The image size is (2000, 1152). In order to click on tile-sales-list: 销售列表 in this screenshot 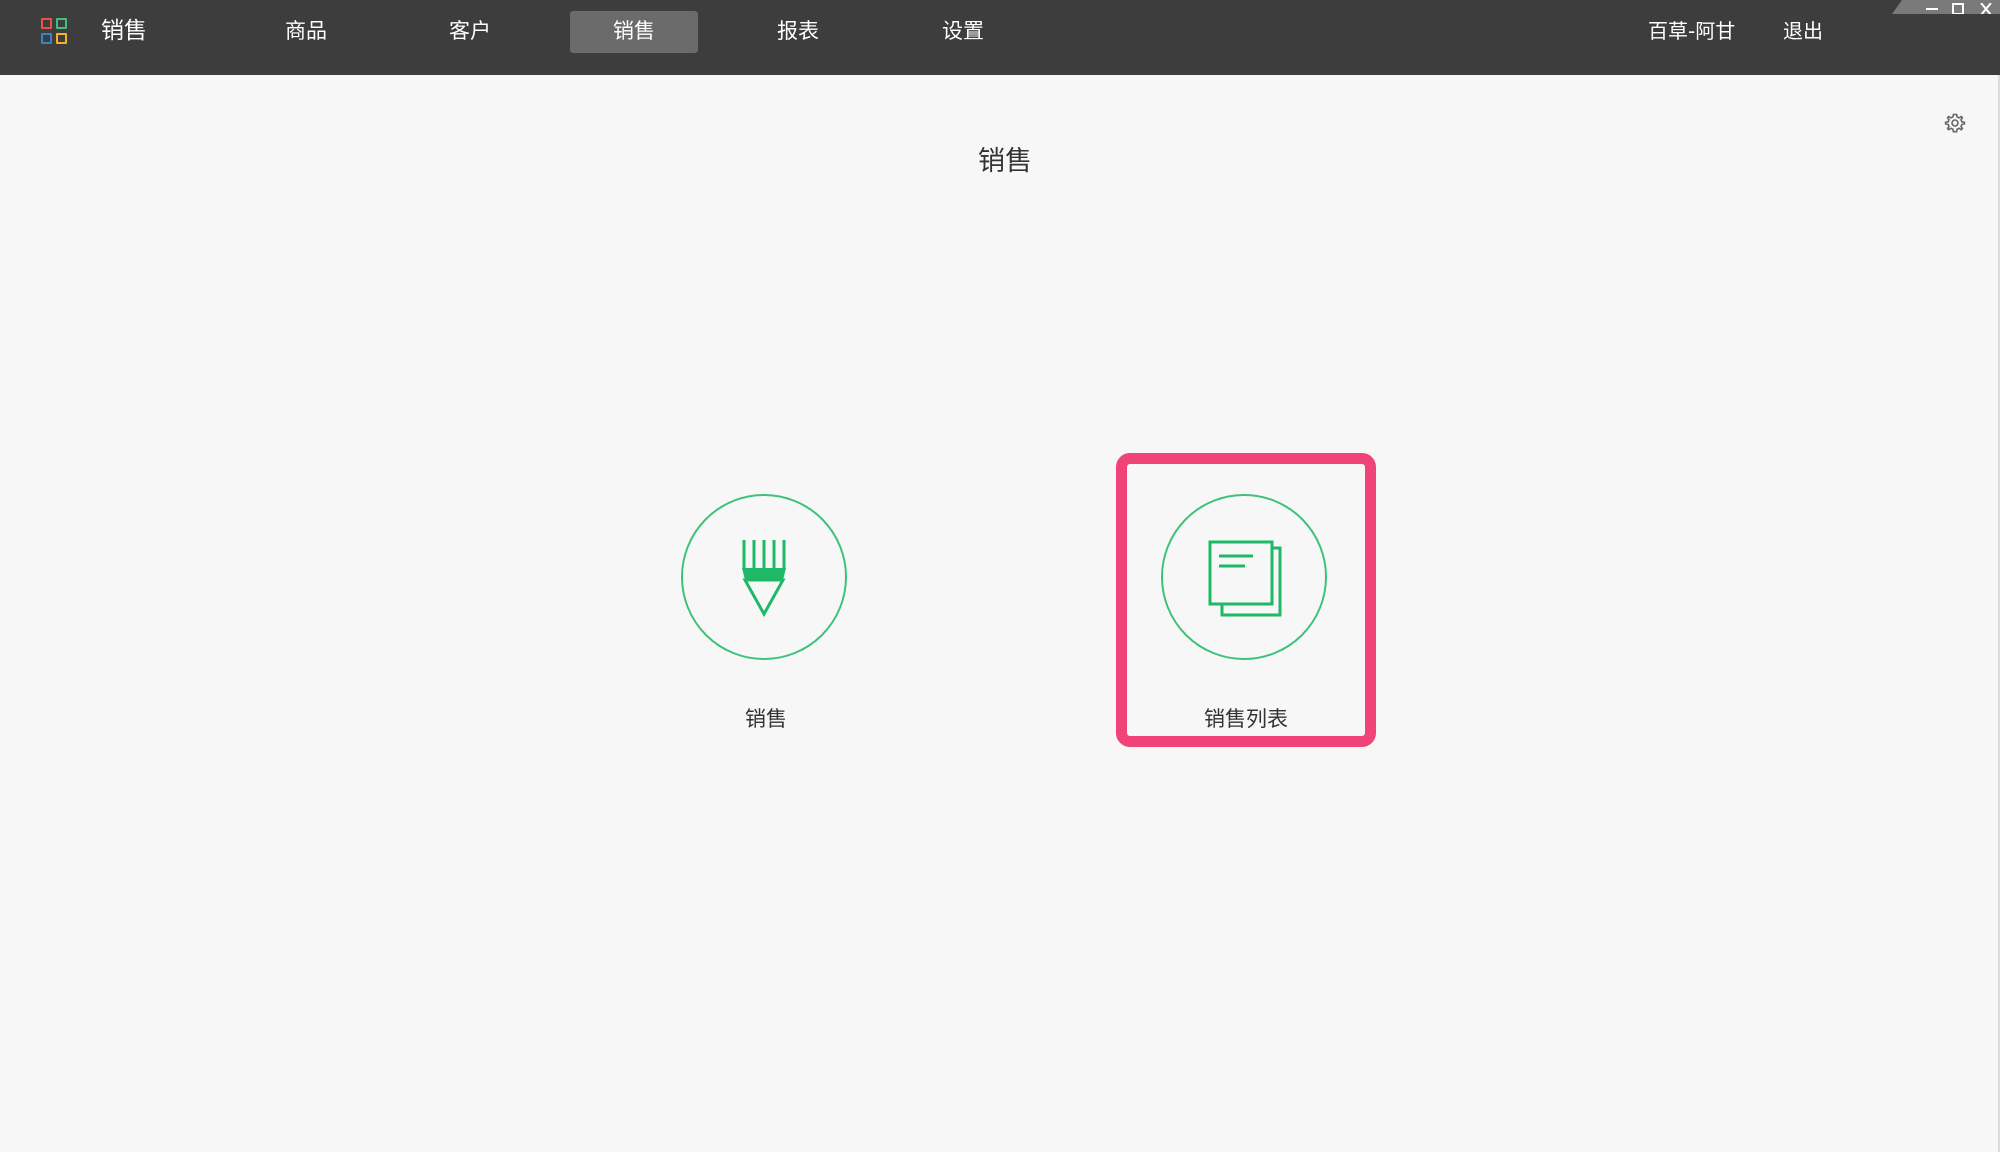, I will do `click(1246, 598)`.